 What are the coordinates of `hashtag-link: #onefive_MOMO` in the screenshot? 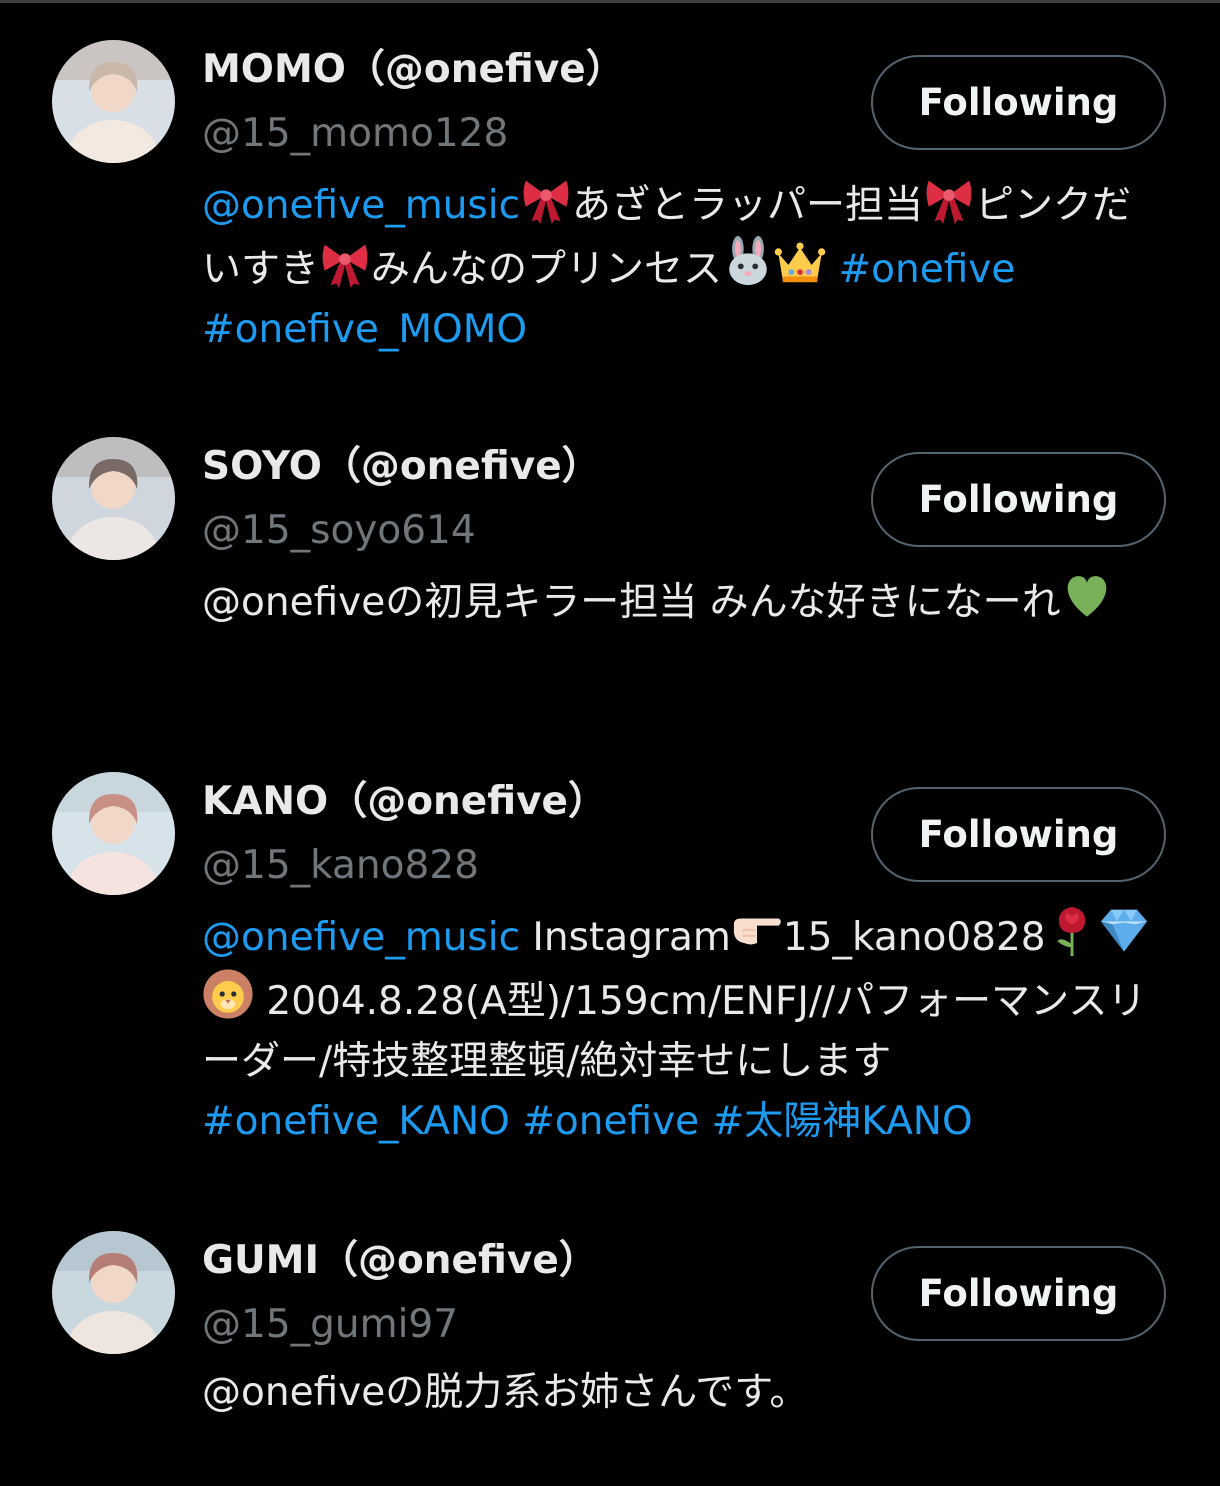 It's located at (364, 329).